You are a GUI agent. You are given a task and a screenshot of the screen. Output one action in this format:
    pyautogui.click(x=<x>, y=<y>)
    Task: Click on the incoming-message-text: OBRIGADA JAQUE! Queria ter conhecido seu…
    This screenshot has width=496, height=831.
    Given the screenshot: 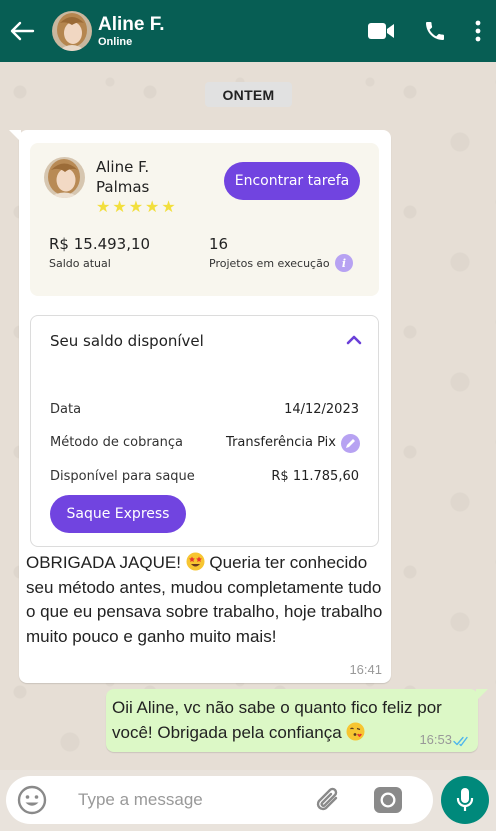 What is the action you would take?
    pyautogui.click(x=206, y=600)
    